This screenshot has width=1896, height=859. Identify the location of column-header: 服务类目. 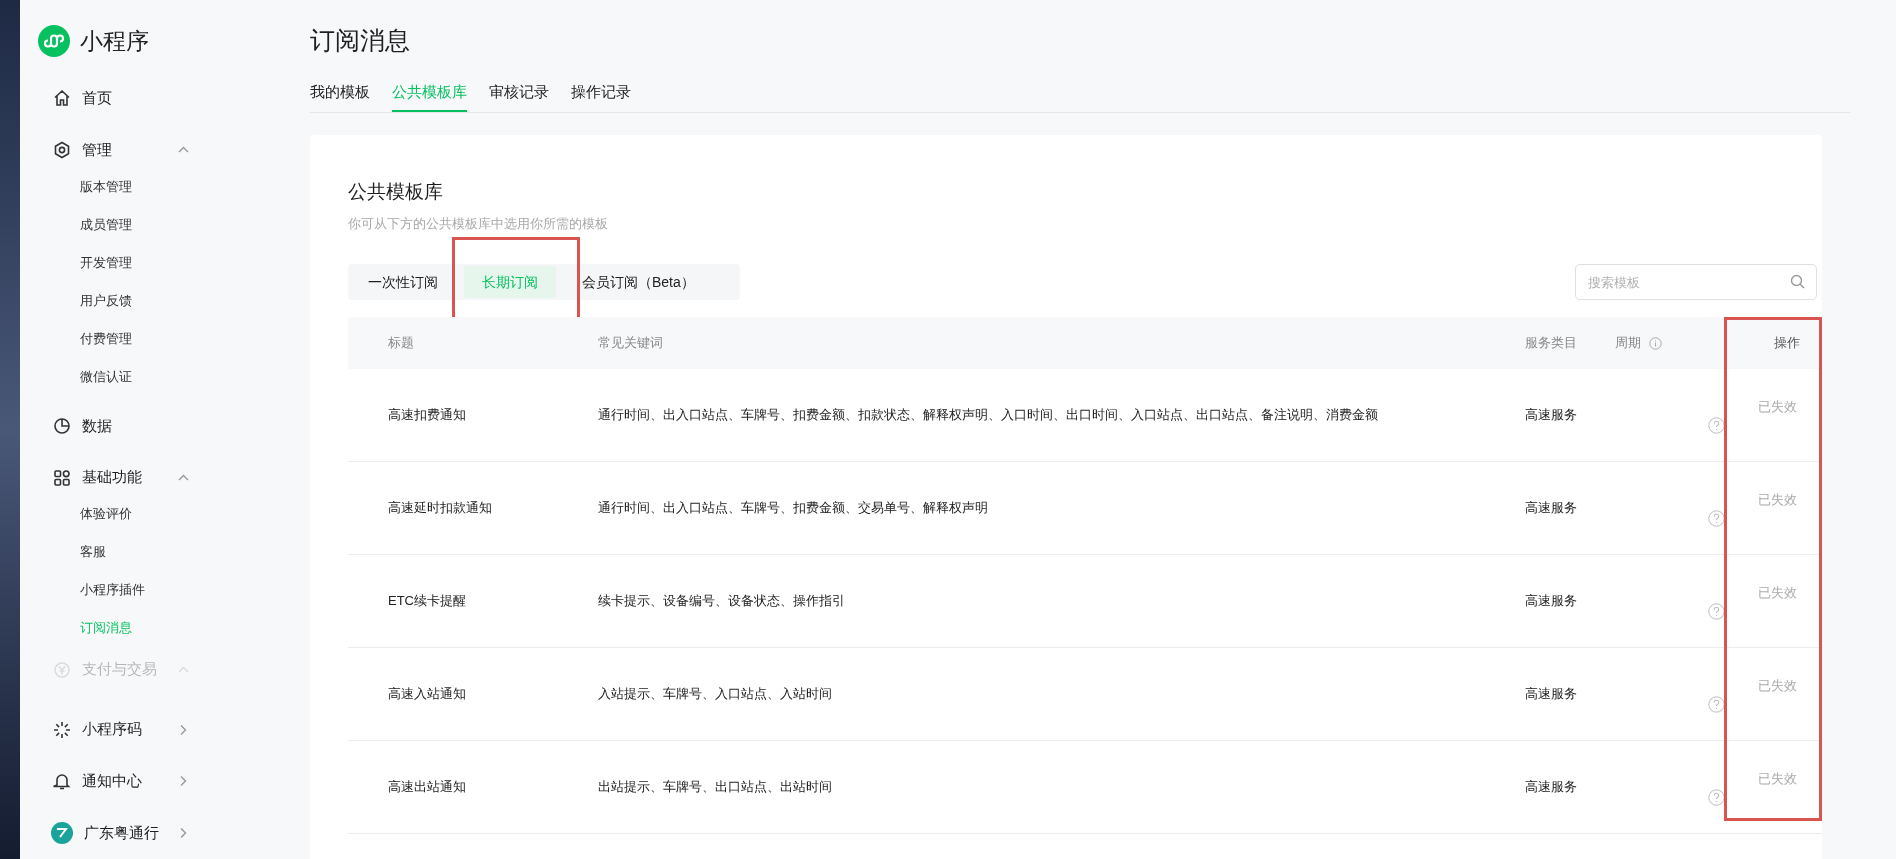
(1551, 343).